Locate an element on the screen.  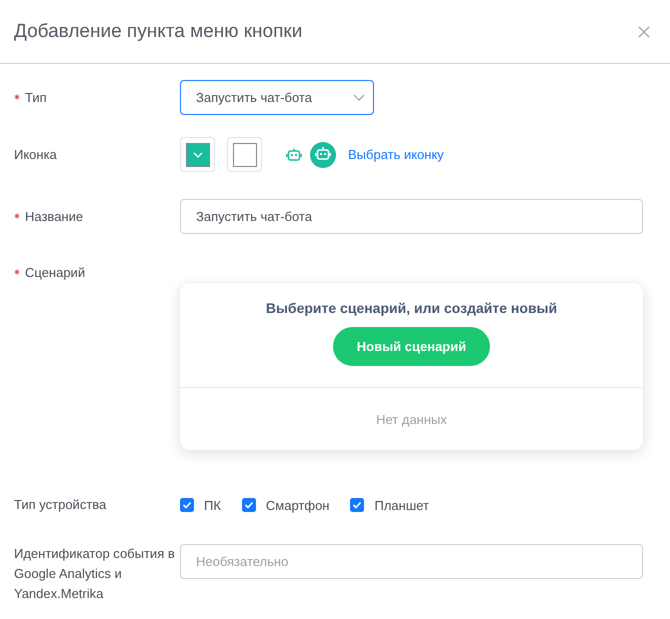
dialog-title: Добавление пункта меню кнопки is located at coordinates (158, 31).